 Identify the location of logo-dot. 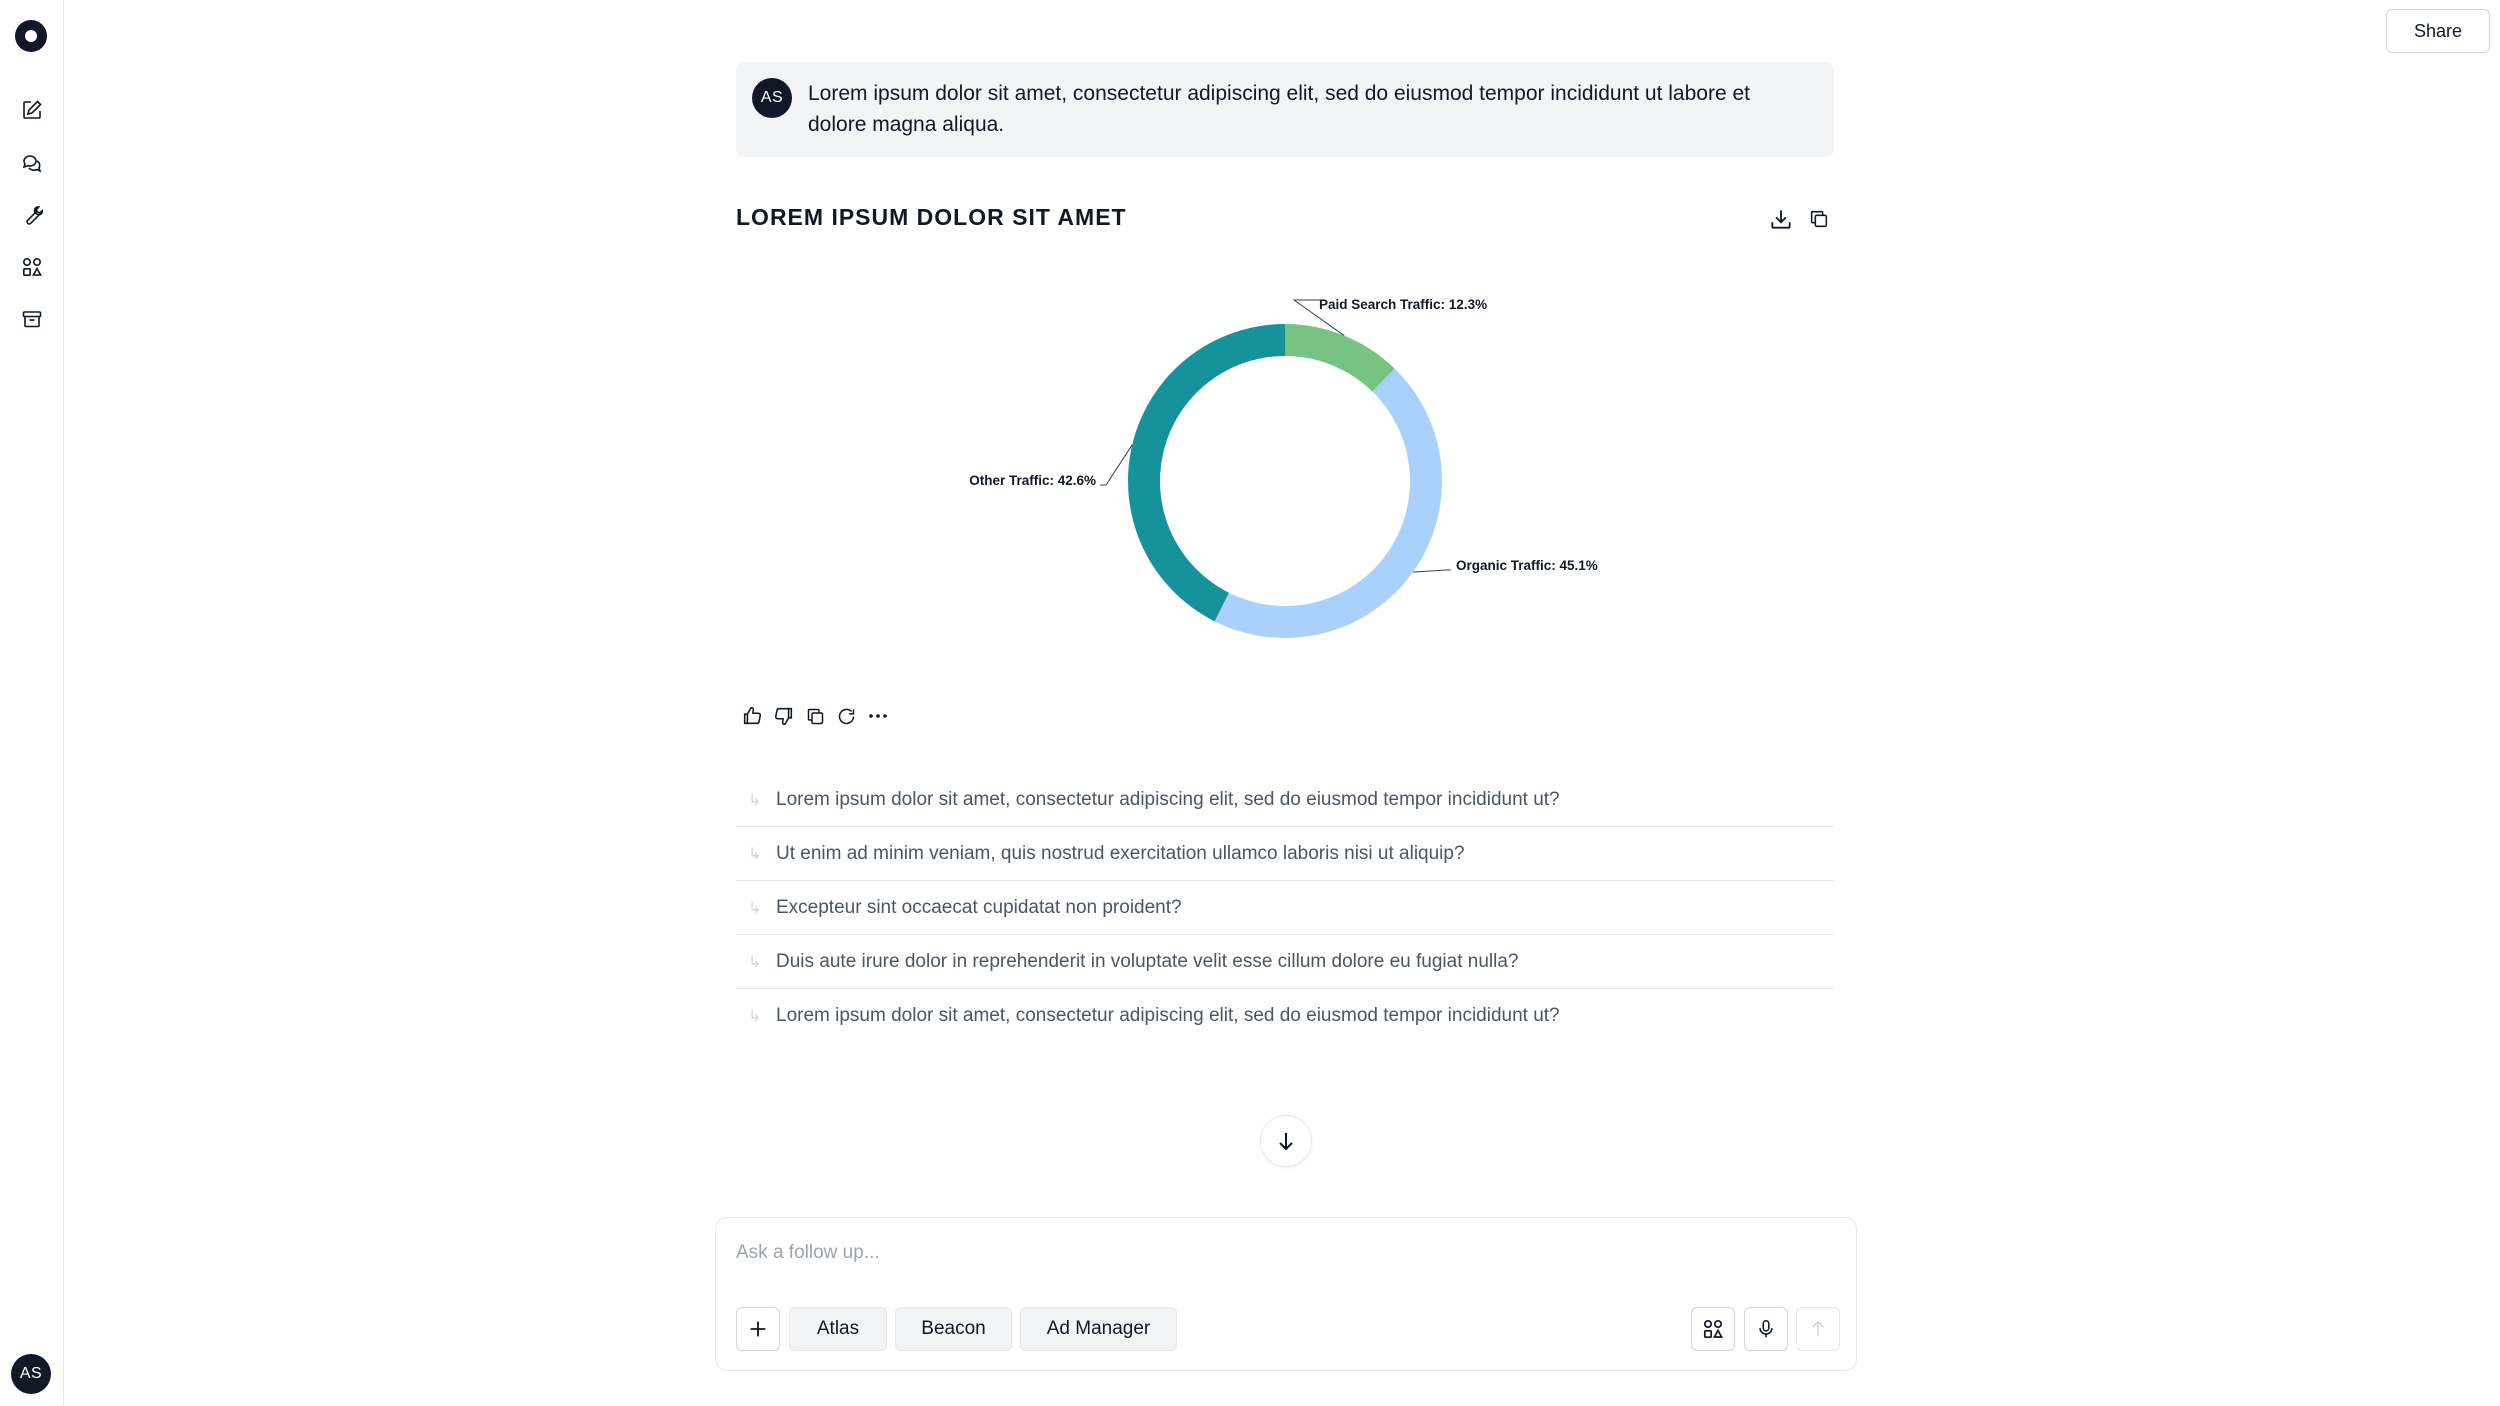
(31, 36).